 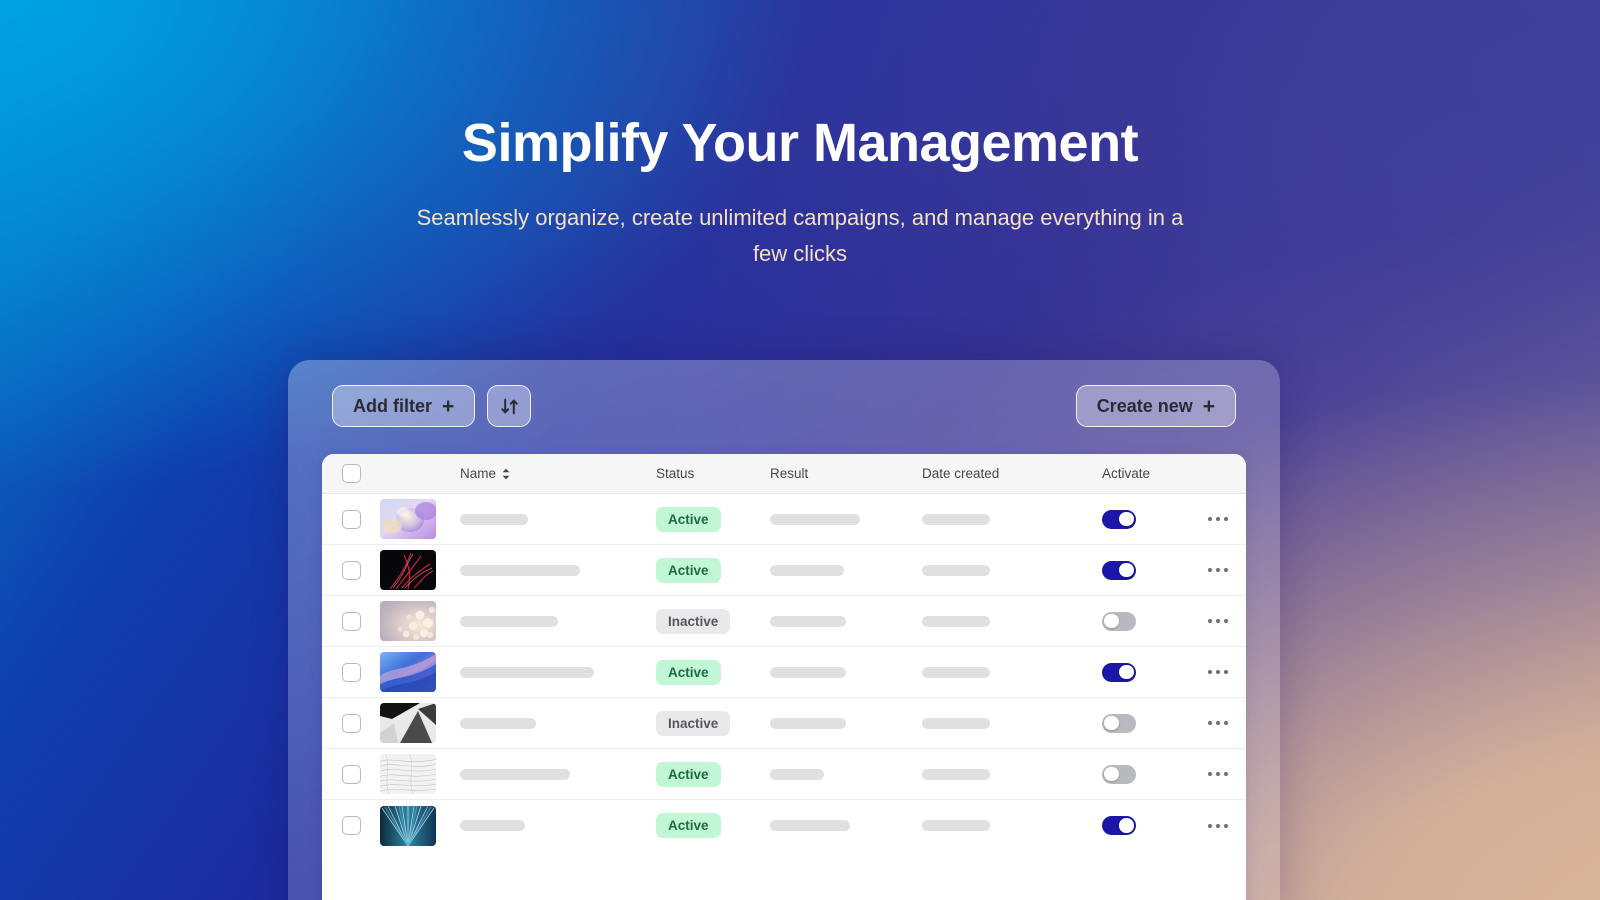 What do you see at coordinates (675, 473) in the screenshot?
I see `column-header-status-label: Status` at bounding box center [675, 473].